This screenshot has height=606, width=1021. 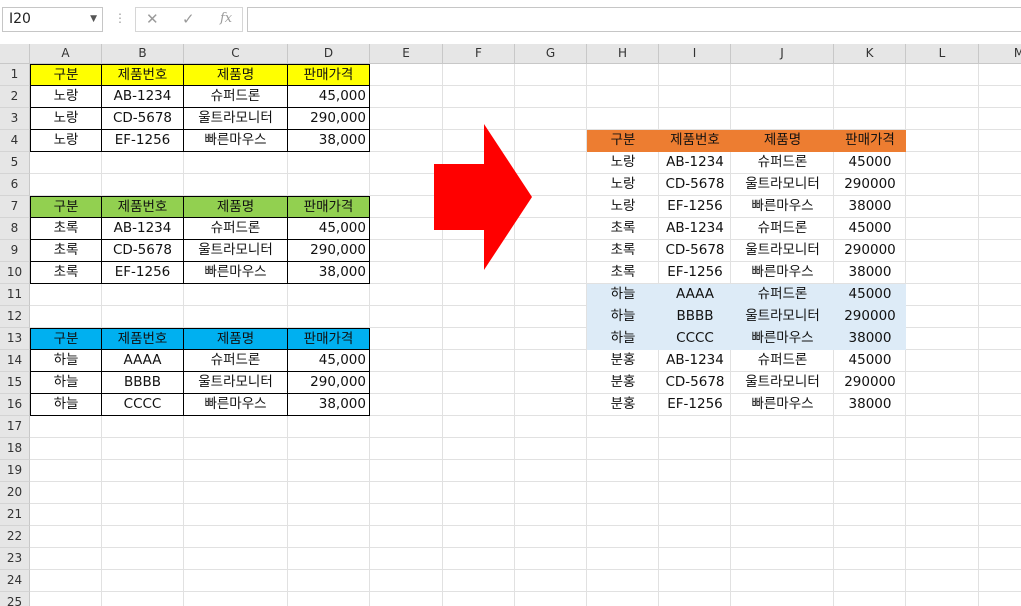 What do you see at coordinates (623, 54) in the screenshot?
I see `column-header-h: H` at bounding box center [623, 54].